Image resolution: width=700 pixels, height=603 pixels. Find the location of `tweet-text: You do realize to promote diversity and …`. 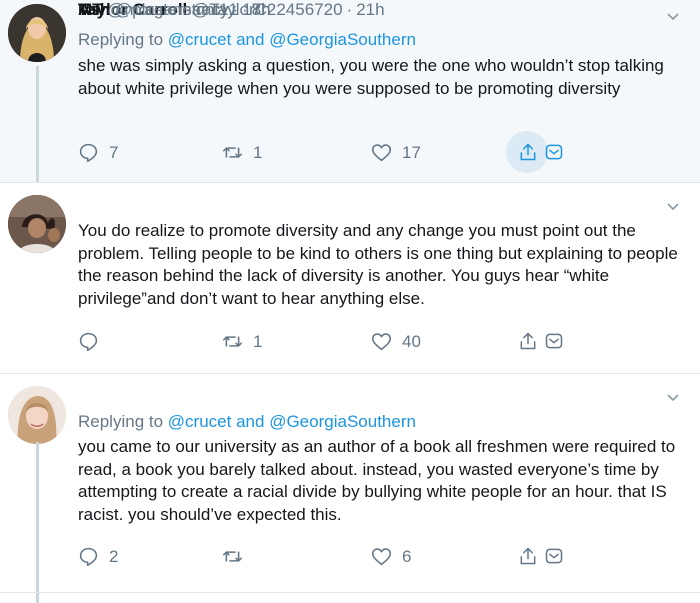

tweet-text: You do realize to promote diversity and … is located at coordinates (378, 264).